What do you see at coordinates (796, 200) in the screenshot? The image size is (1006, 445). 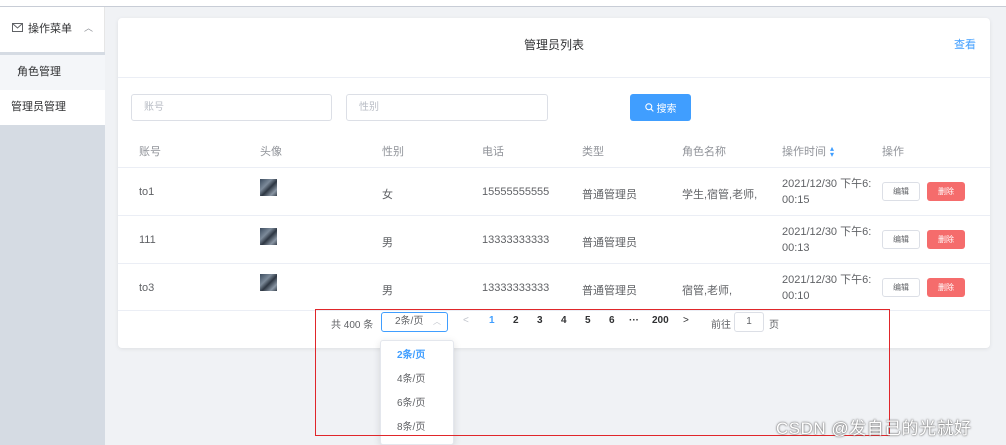 I see `cell-time-line2: 00:15` at bounding box center [796, 200].